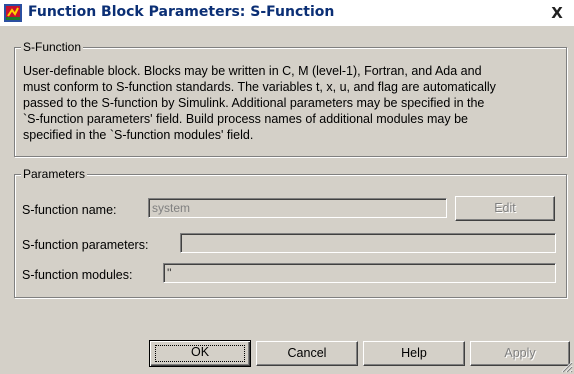 The image size is (574, 374). Describe the element at coordinates (77, 275) in the screenshot. I see `sfunction-modules-label: S-function modules:` at that location.